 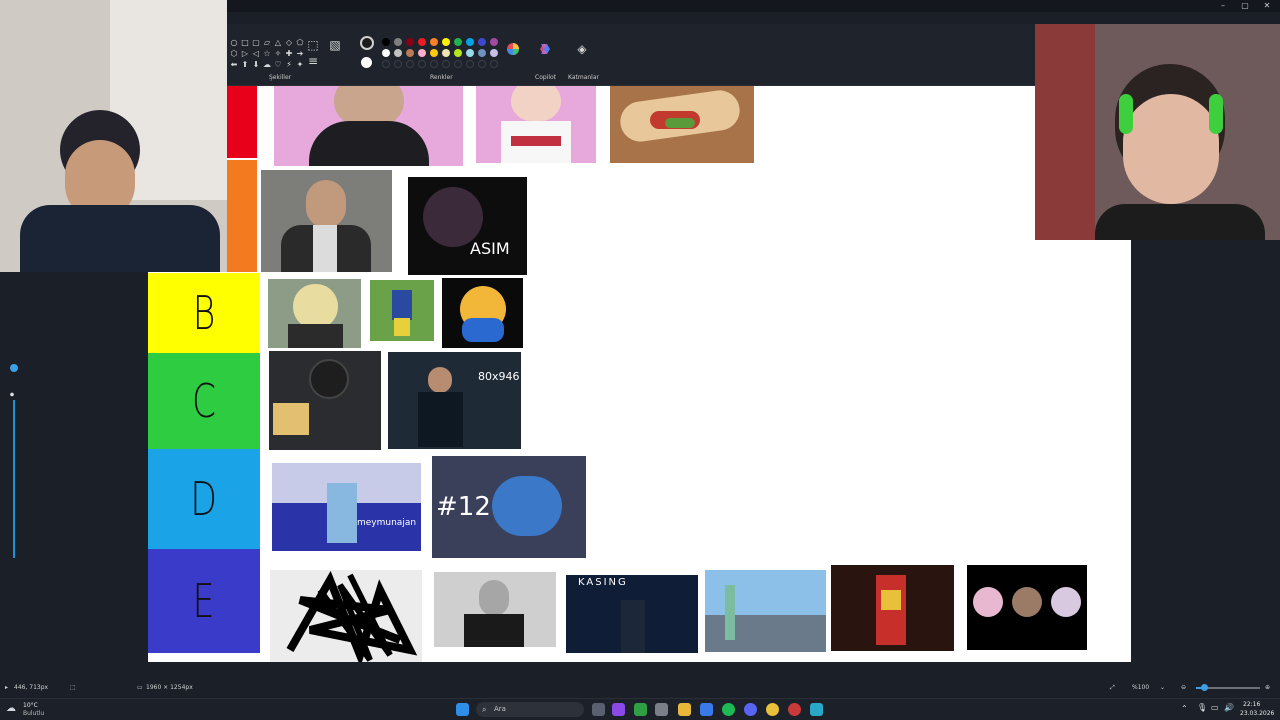 What do you see at coordinates (1267, 687) in the screenshot?
I see `zoom-in-icon: ⊕` at bounding box center [1267, 687].